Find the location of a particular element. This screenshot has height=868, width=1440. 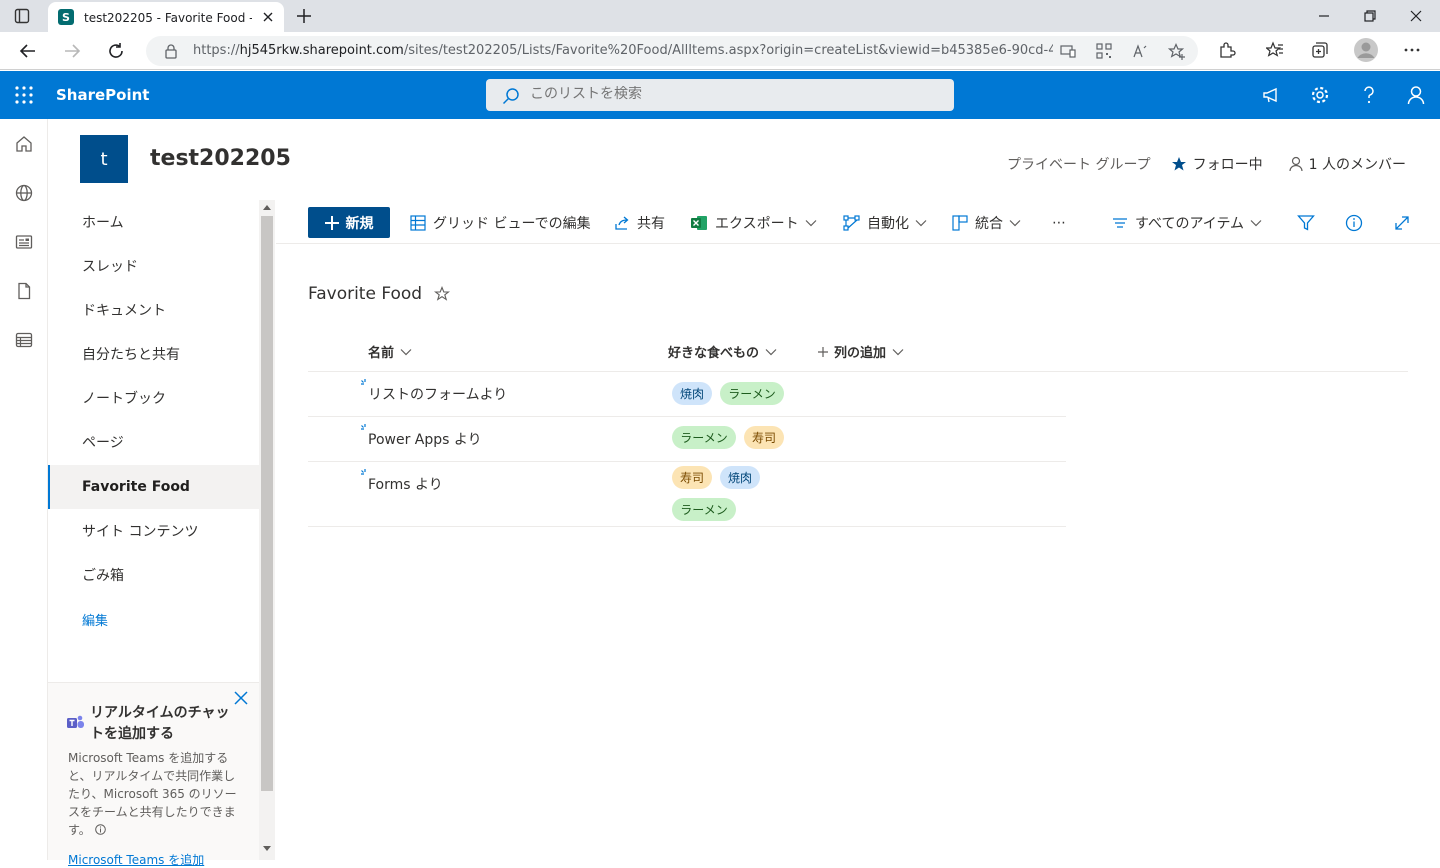

extensions-icon is located at coordinates (1227, 50).